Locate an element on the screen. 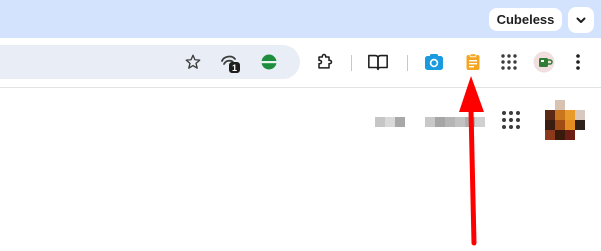  tab-search-button is located at coordinates (581, 20).